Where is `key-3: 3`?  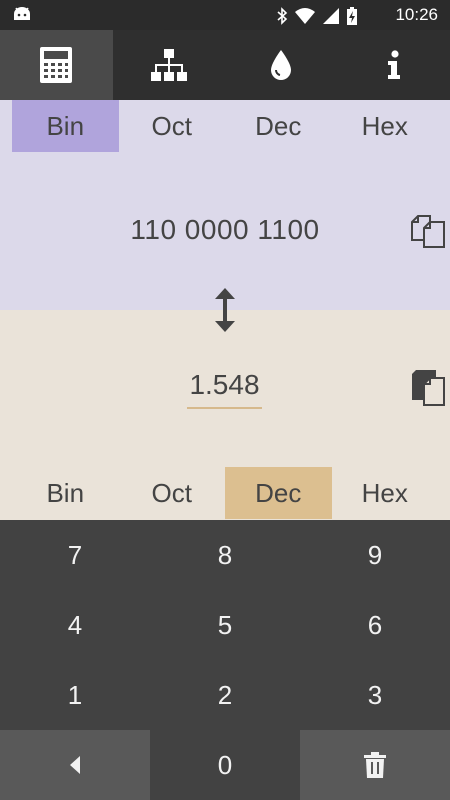
key-3: 3 is located at coordinates (375, 695).